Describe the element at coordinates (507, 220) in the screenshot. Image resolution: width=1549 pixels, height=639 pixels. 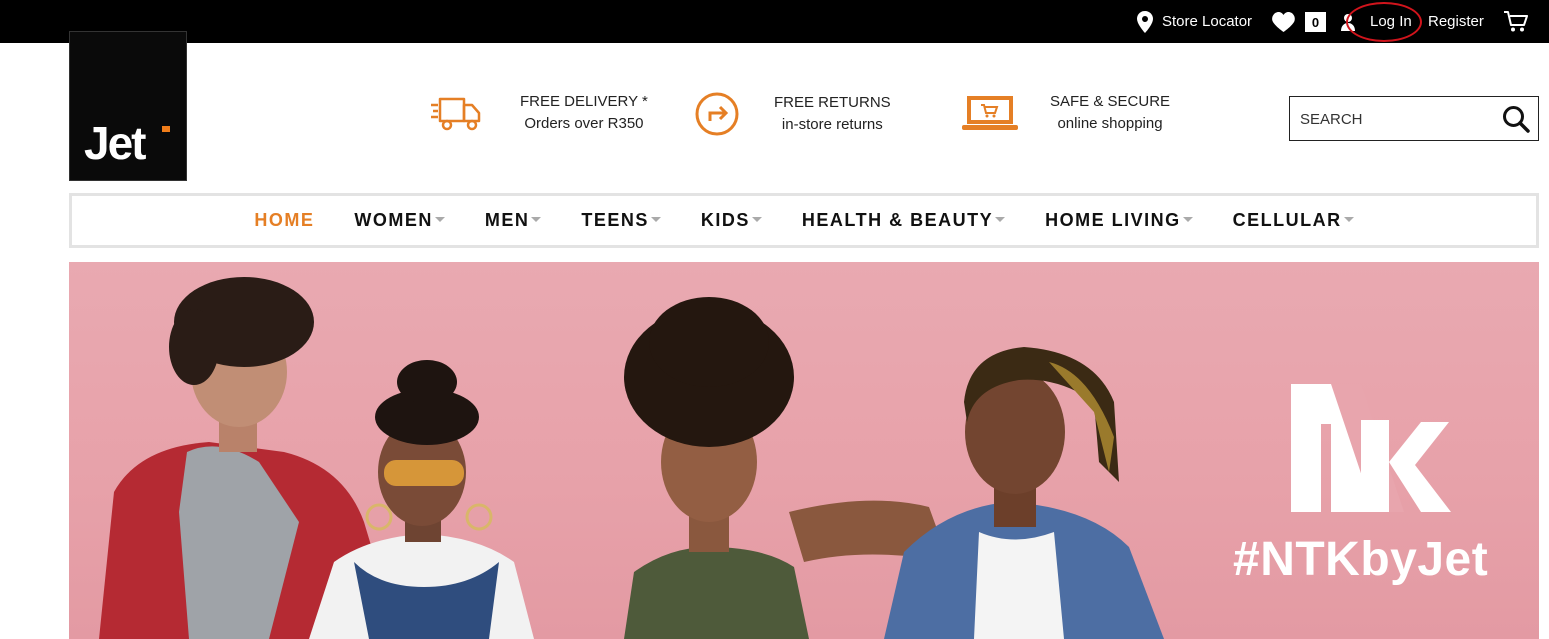
I see `nav-men-label: MEN` at that location.